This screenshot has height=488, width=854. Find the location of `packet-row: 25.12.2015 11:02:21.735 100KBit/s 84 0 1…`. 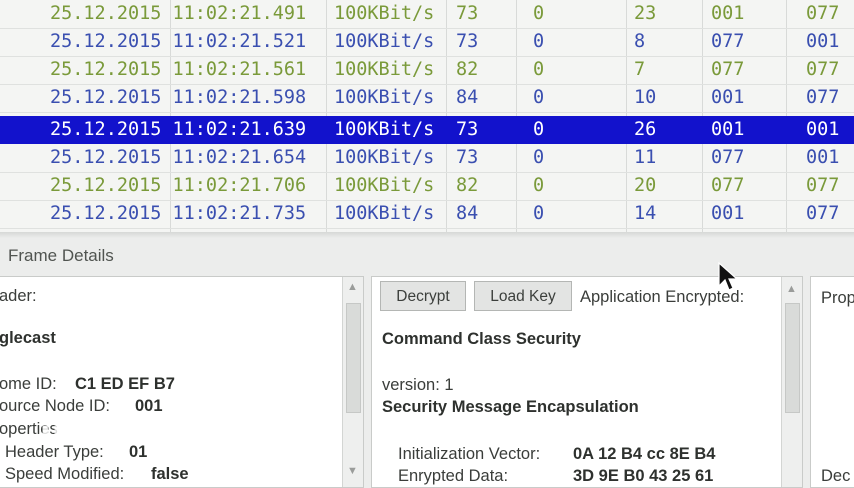

packet-row: 25.12.2015 11:02:21.735 100KBit/s 84 0 1… is located at coordinates (427, 214).